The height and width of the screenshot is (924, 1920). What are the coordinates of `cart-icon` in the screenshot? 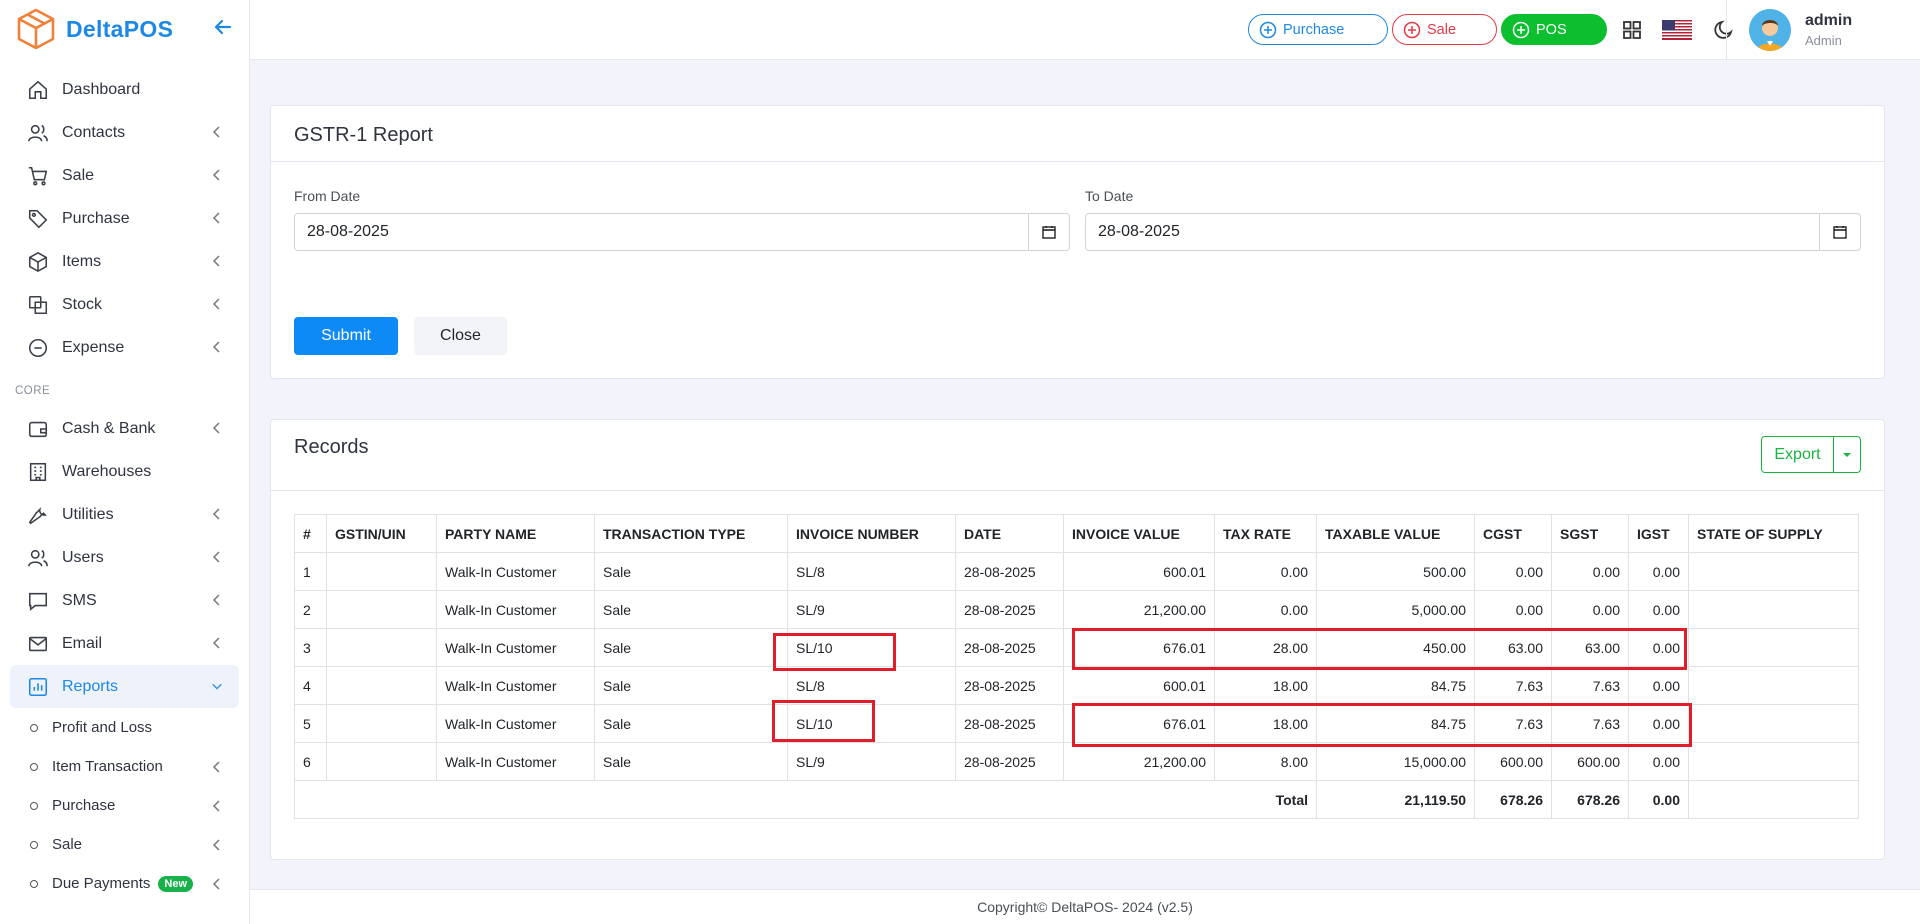 It's located at (38, 176).